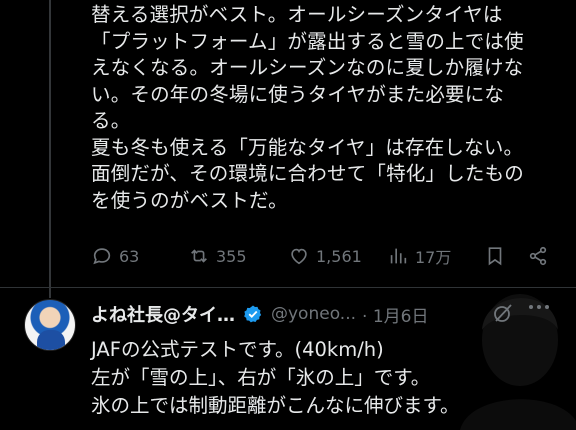 The height and width of the screenshot is (430, 576). I want to click on grok-icon, so click(503, 313).